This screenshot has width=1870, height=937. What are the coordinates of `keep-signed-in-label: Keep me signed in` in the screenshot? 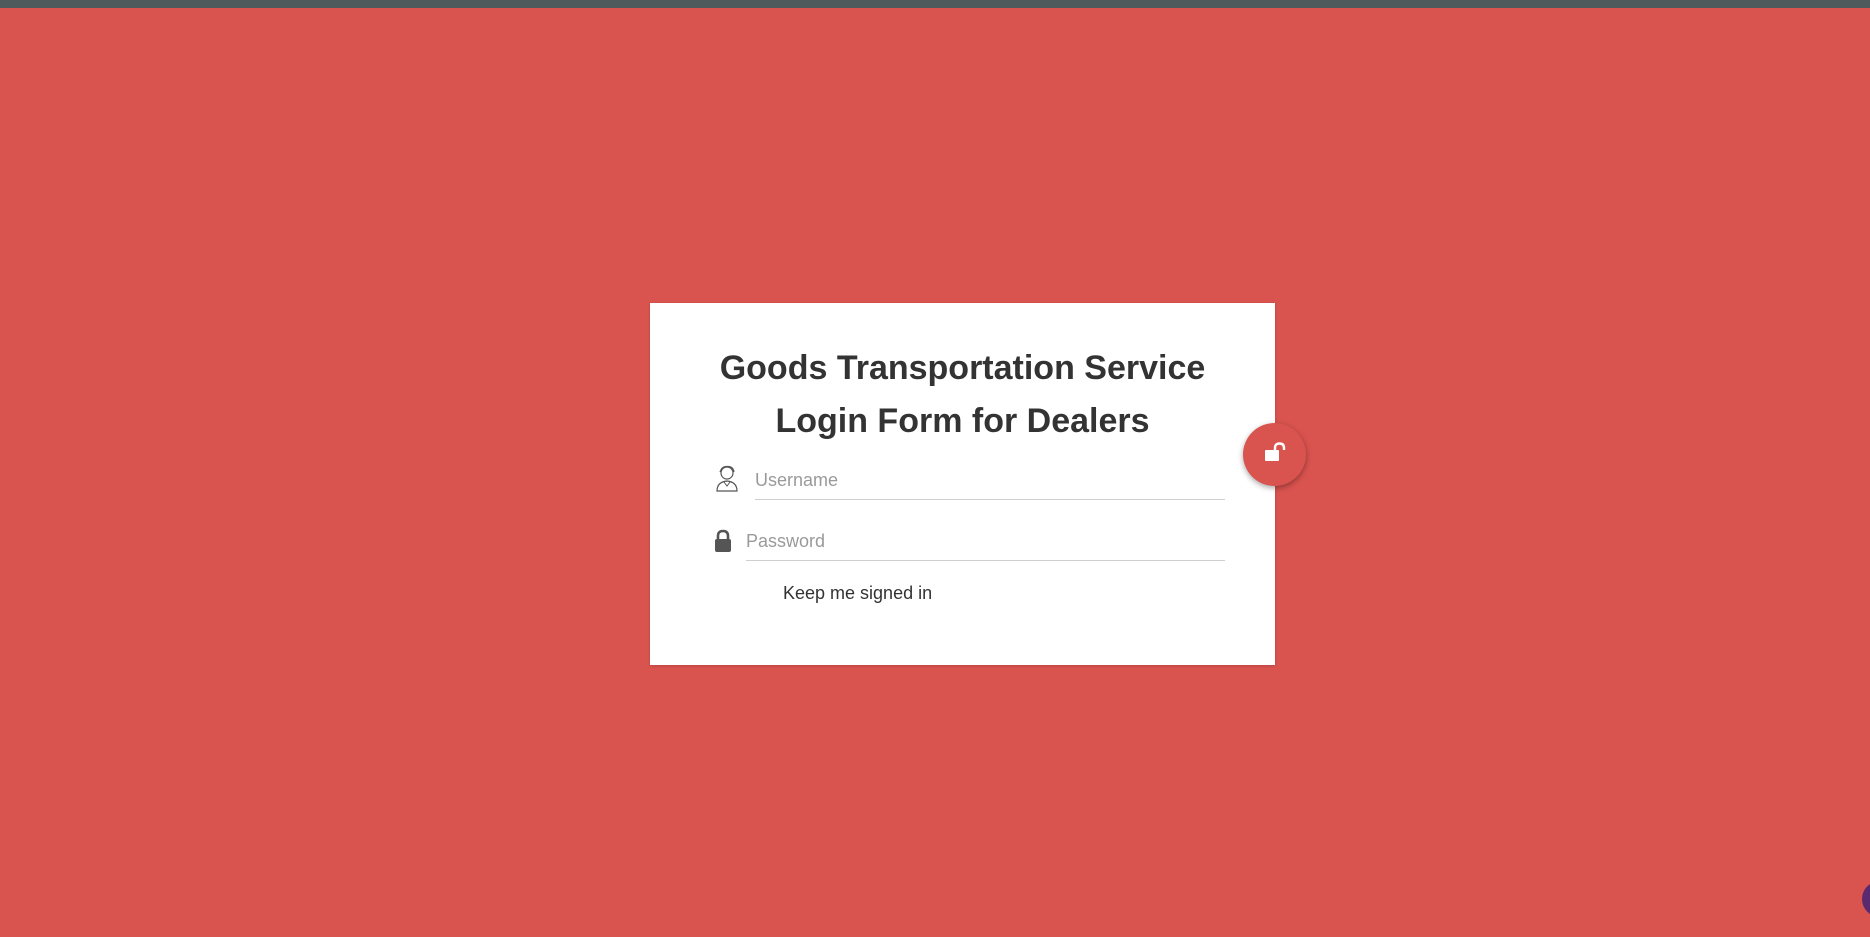 It's located at (857, 593).